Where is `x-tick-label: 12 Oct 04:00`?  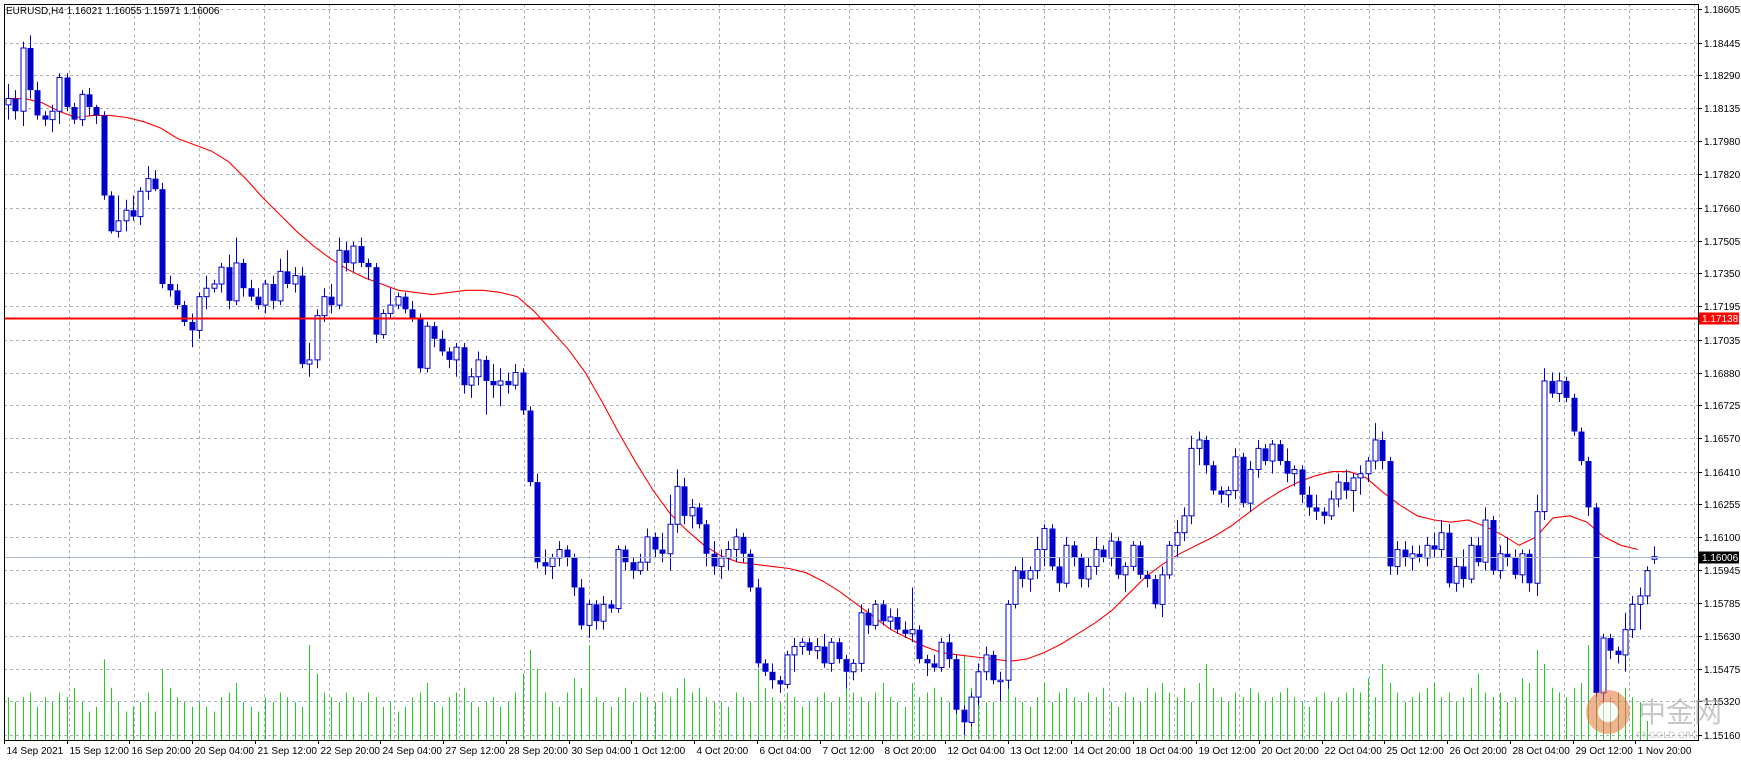 x-tick-label: 12 Oct 04:00 is located at coordinates (977, 751).